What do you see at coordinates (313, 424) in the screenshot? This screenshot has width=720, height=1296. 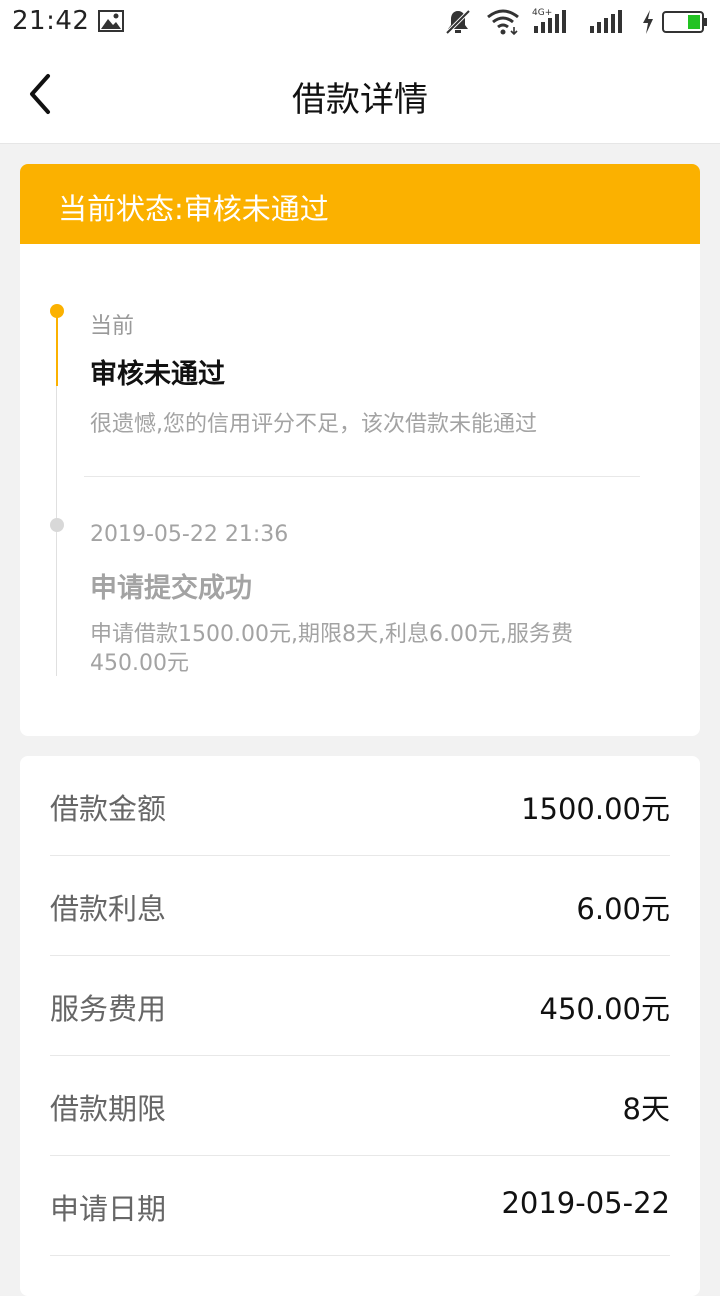 I see `timeline-item-desc: 很遗憾,您的信用评分不足，该次借款未能通过` at bounding box center [313, 424].